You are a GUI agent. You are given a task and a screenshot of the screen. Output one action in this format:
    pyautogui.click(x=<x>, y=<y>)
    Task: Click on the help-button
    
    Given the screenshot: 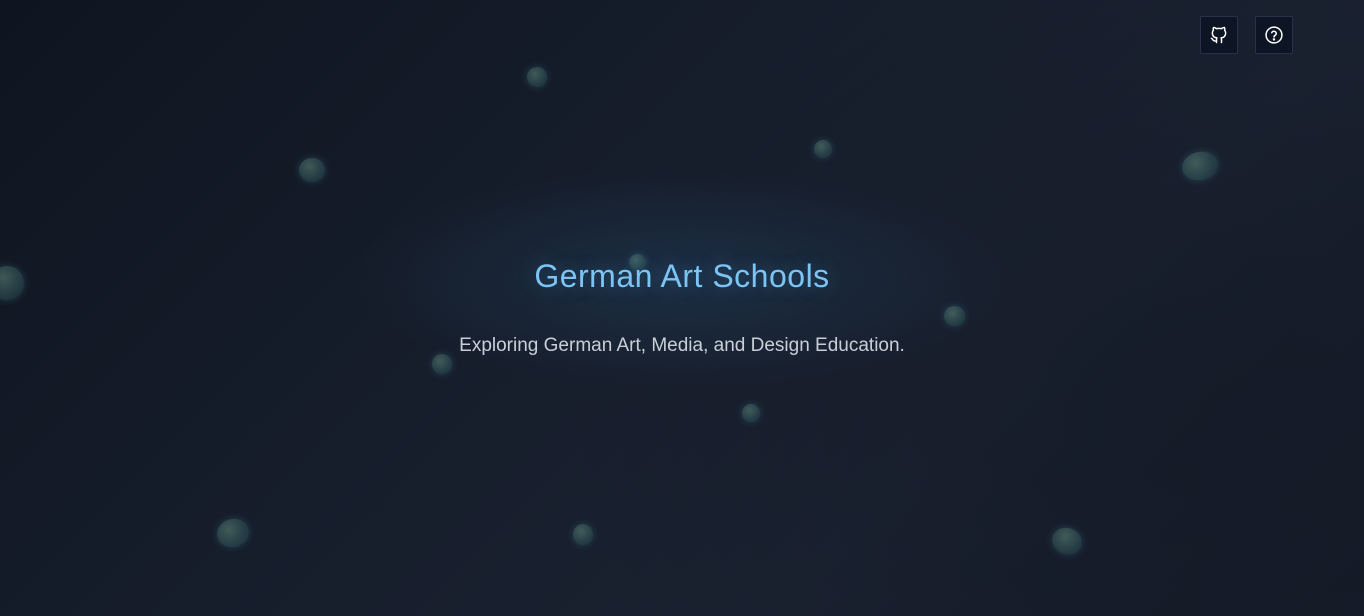 What is the action you would take?
    pyautogui.click(x=1274, y=35)
    